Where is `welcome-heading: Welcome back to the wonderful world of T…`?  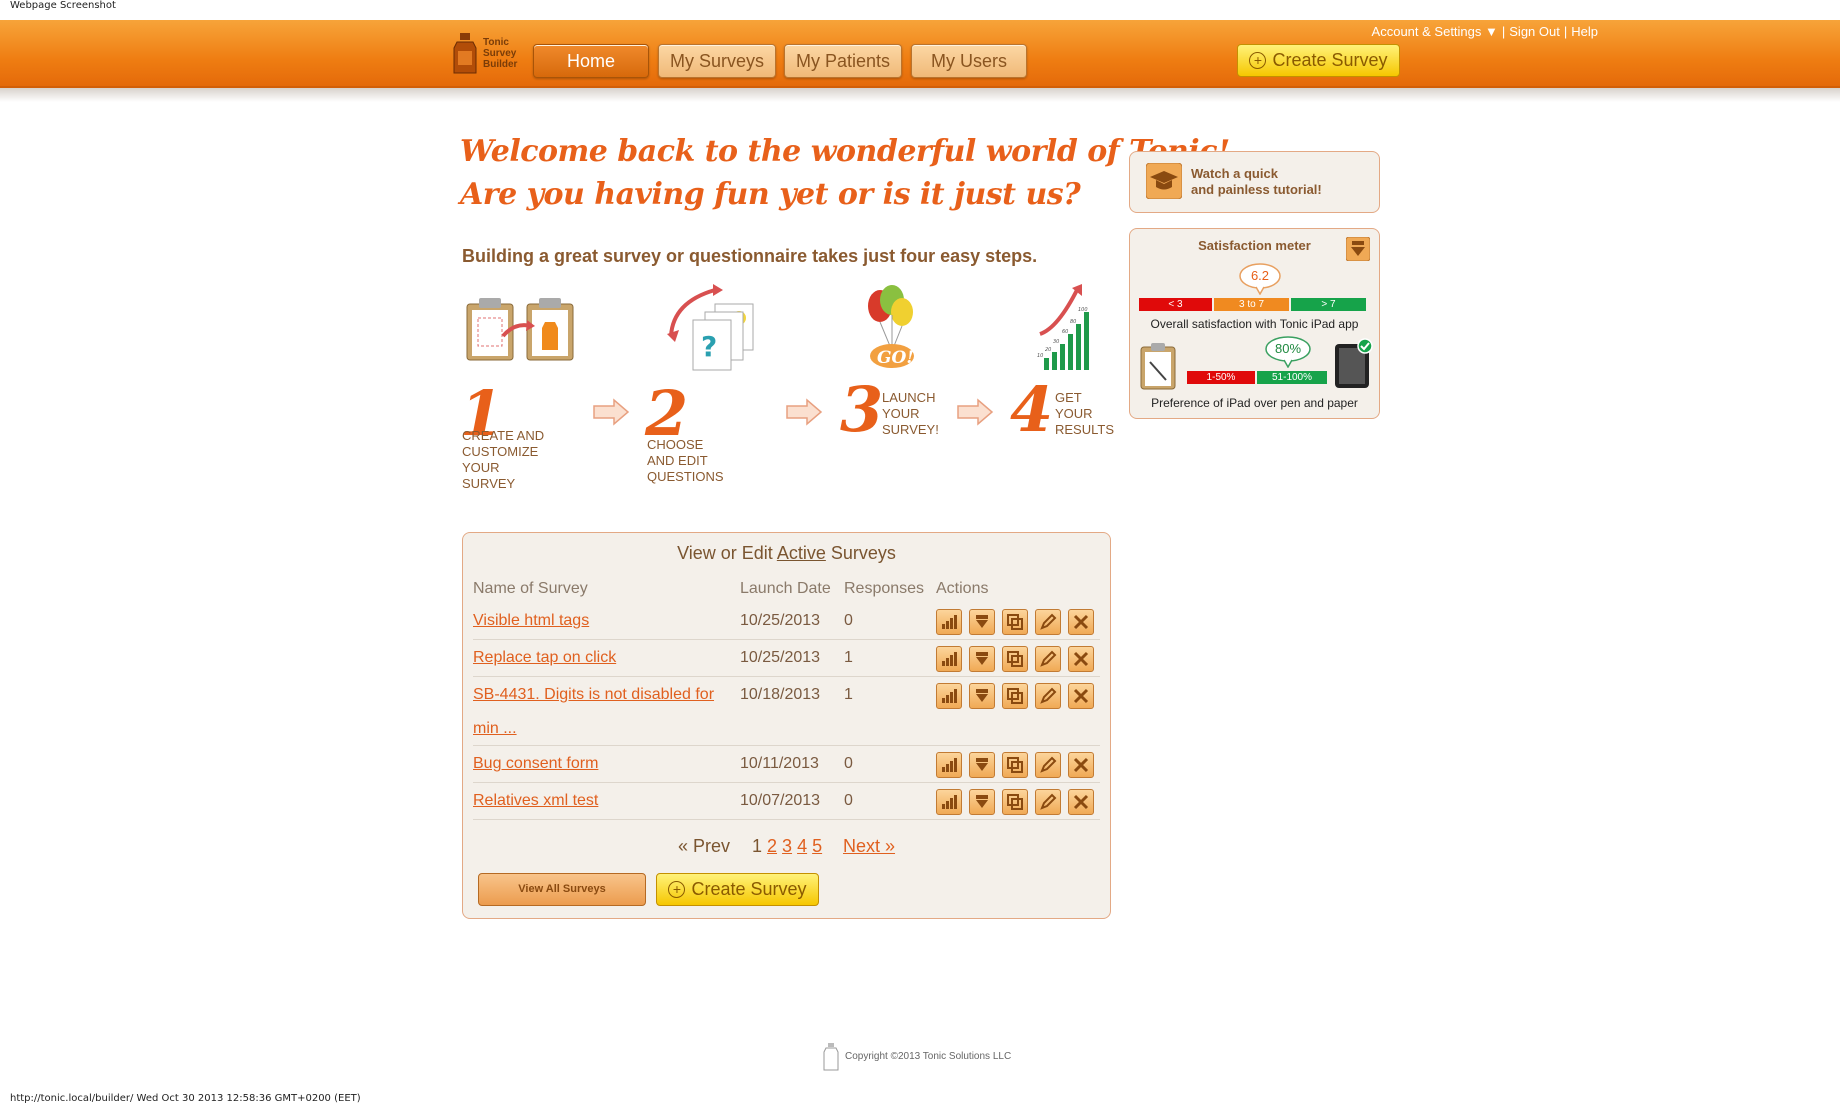
welcome-heading: Welcome back to the wonderful world of T… is located at coordinates (845, 173).